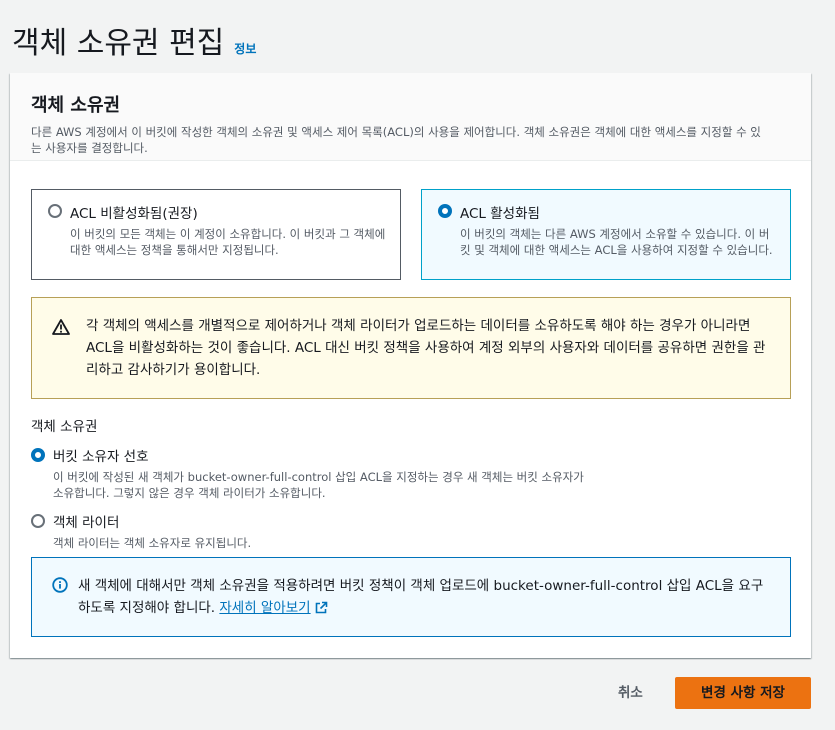 This screenshot has width=835, height=730. Describe the element at coordinates (500, 214) in the screenshot. I see `acl-enabled-label: ACL 활성화됨` at that location.